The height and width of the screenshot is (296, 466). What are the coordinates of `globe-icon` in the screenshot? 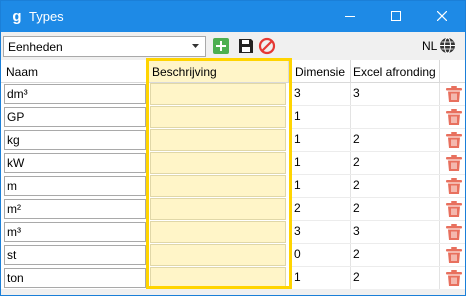 It's located at (447, 45).